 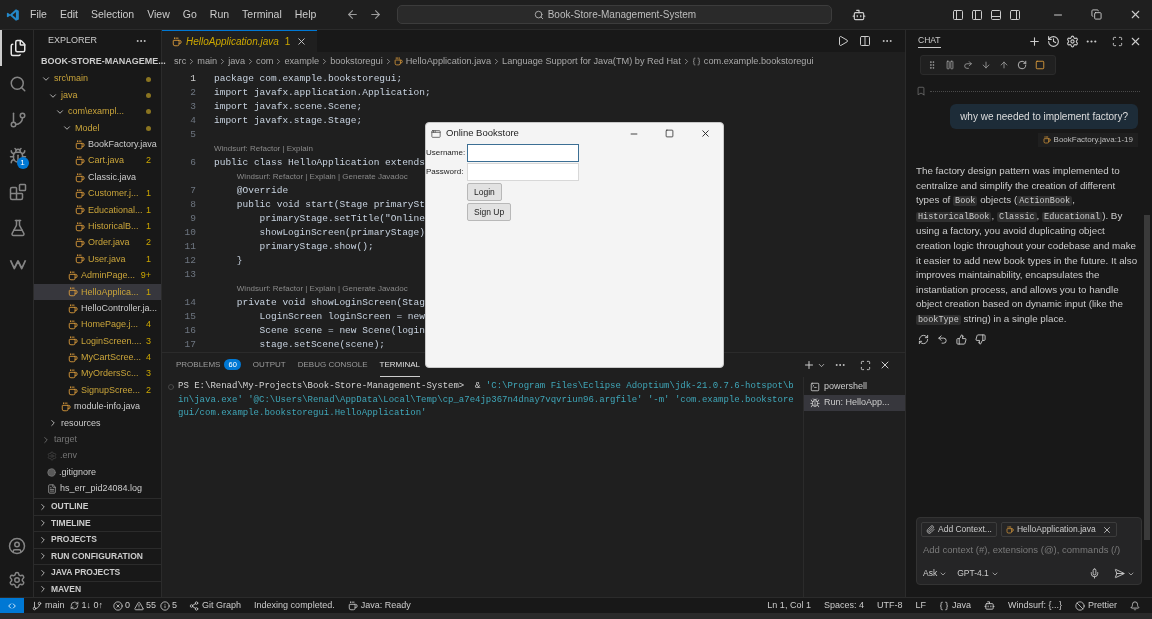 I want to click on section-header: TIMELINE, so click(x=97, y=522).